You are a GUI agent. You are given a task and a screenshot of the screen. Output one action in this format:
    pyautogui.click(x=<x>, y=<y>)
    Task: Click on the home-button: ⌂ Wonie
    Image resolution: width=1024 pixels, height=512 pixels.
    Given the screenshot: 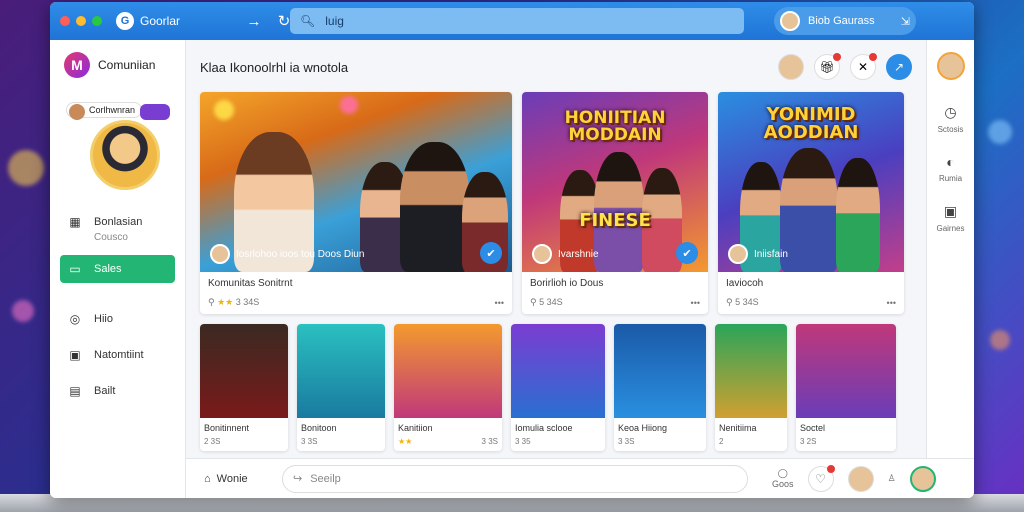 What is the action you would take?
    pyautogui.click(x=236, y=479)
    